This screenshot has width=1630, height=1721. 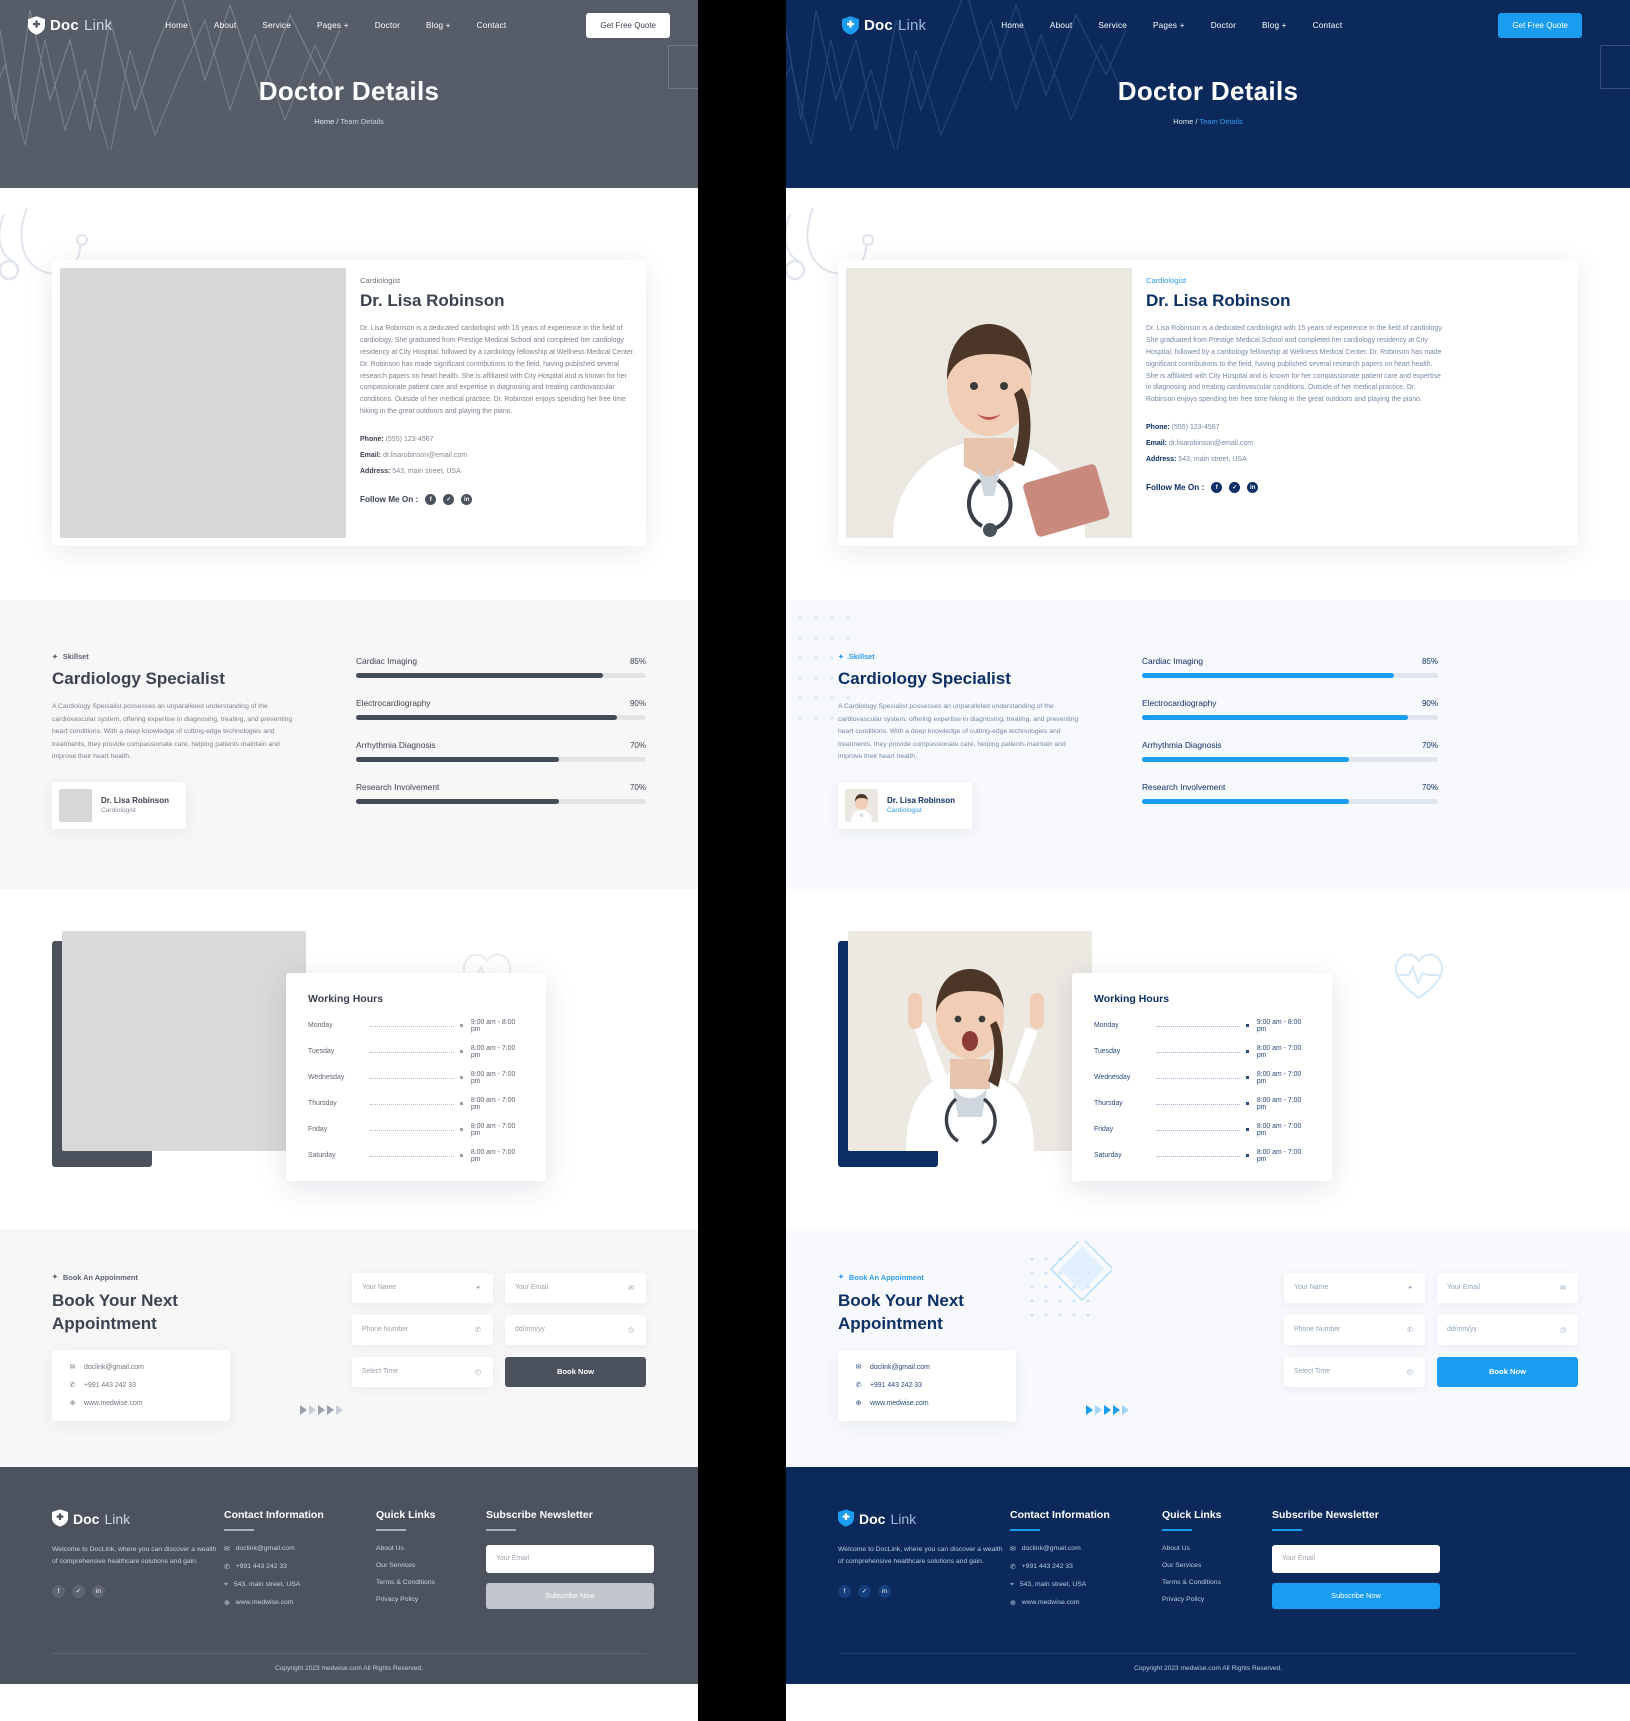 I want to click on sparkle-icon: ✦, so click(x=55, y=657).